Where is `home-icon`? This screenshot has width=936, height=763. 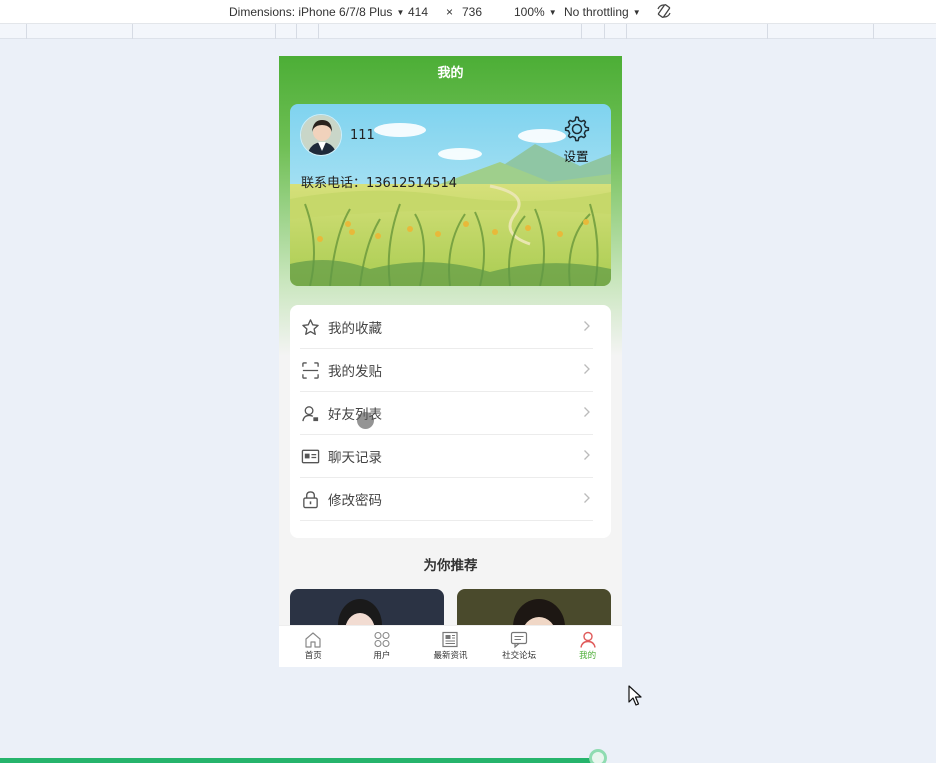
home-icon is located at coordinates (313, 640).